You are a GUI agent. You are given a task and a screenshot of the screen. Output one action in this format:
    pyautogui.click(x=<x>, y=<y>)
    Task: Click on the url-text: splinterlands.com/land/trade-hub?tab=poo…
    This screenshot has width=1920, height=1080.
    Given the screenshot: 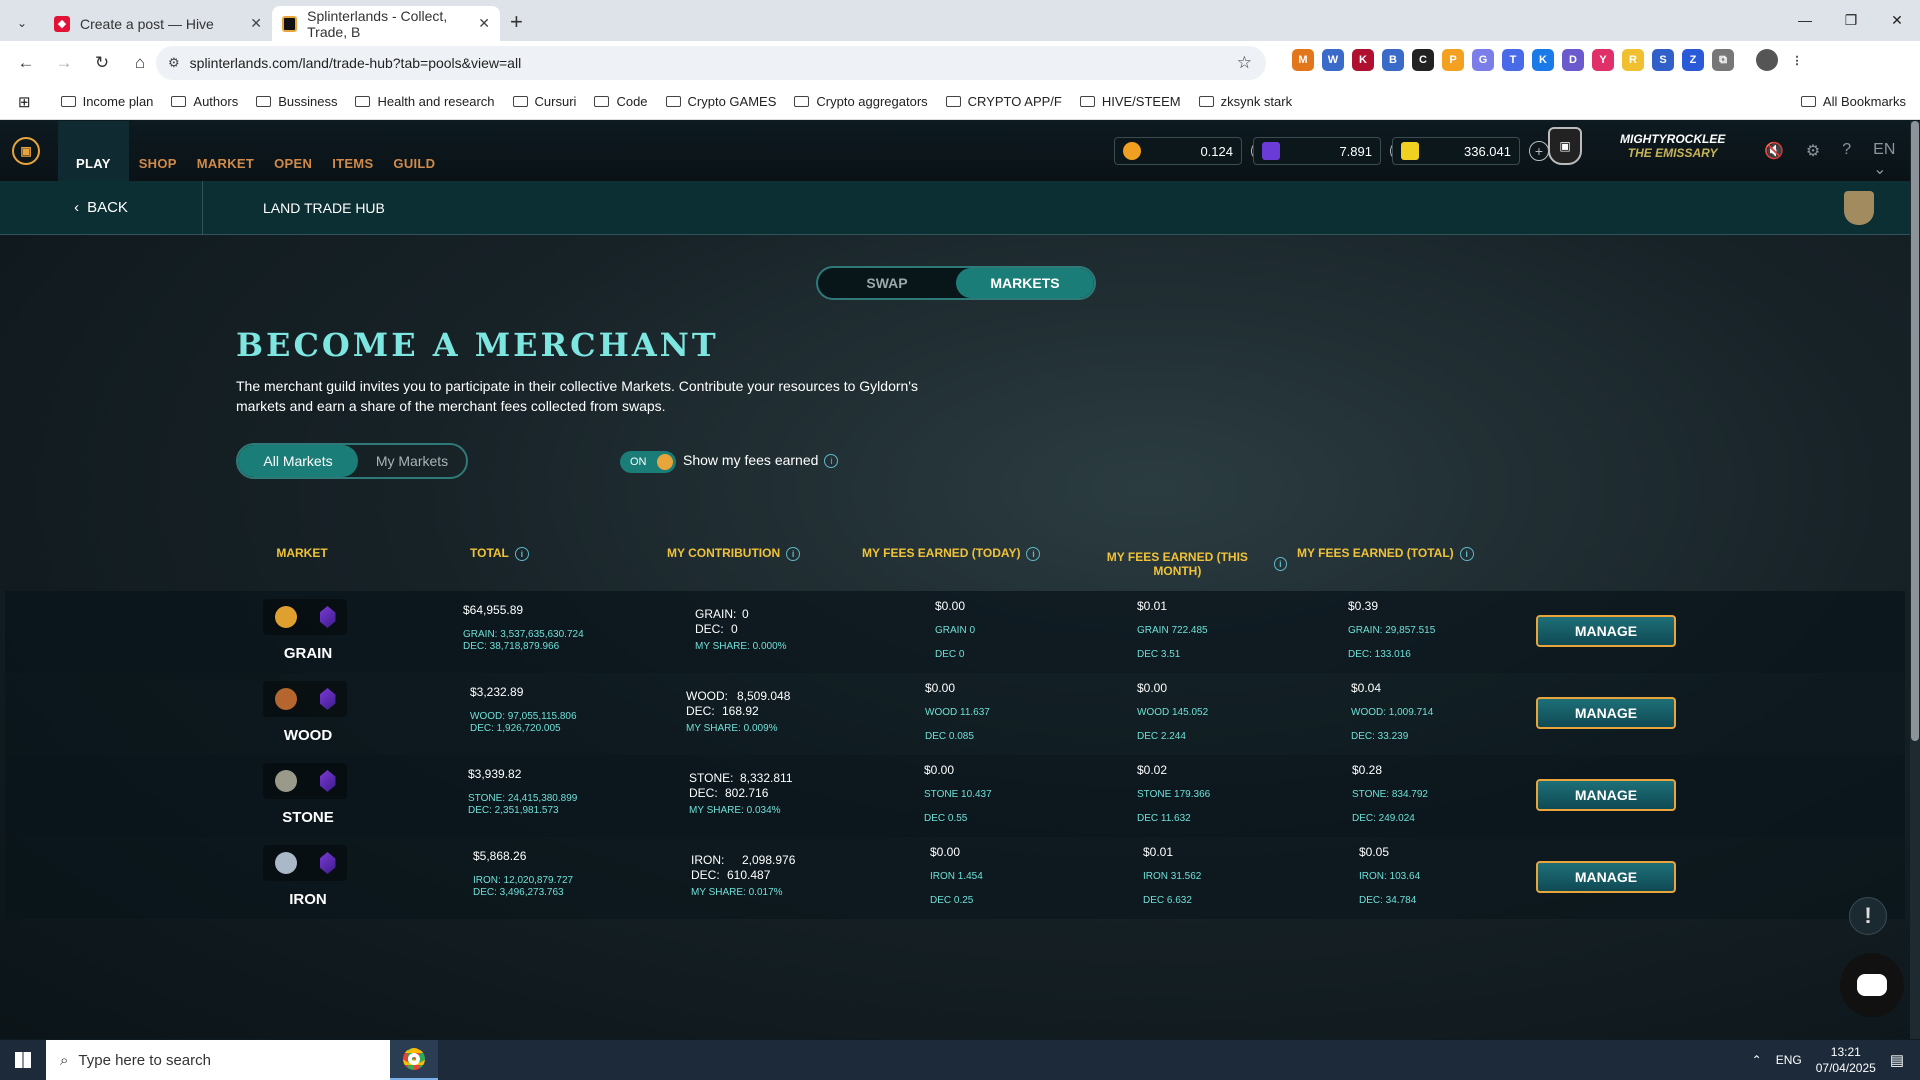 What is the action you would take?
    pyautogui.click(x=355, y=63)
    